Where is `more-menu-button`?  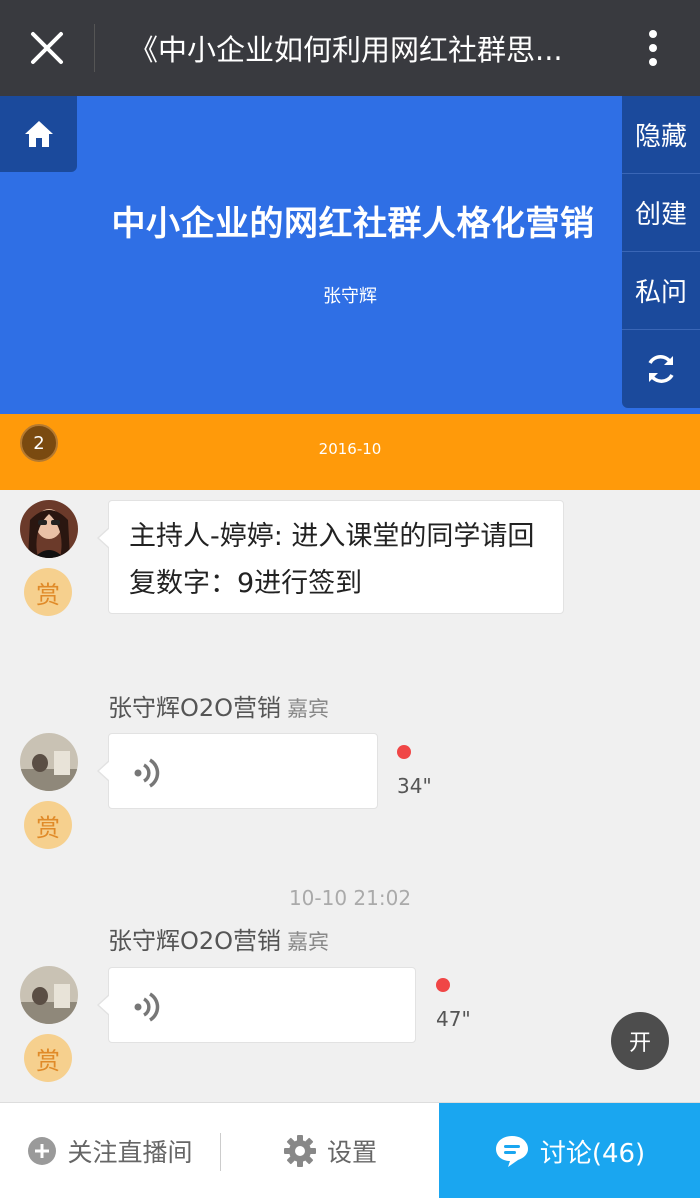 more-menu-button is located at coordinates (653, 48).